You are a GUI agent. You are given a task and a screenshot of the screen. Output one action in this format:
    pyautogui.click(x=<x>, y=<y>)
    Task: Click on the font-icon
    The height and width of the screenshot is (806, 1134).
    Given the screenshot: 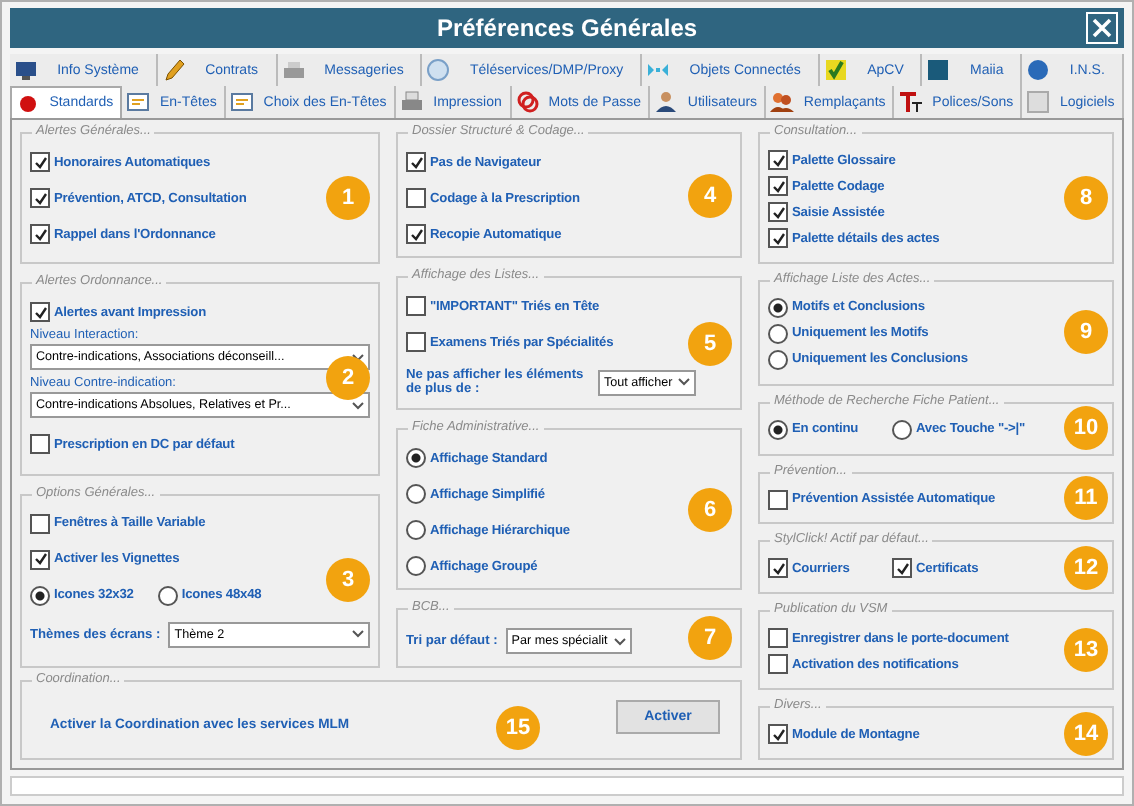 What is the action you would take?
    pyautogui.click(x=910, y=102)
    